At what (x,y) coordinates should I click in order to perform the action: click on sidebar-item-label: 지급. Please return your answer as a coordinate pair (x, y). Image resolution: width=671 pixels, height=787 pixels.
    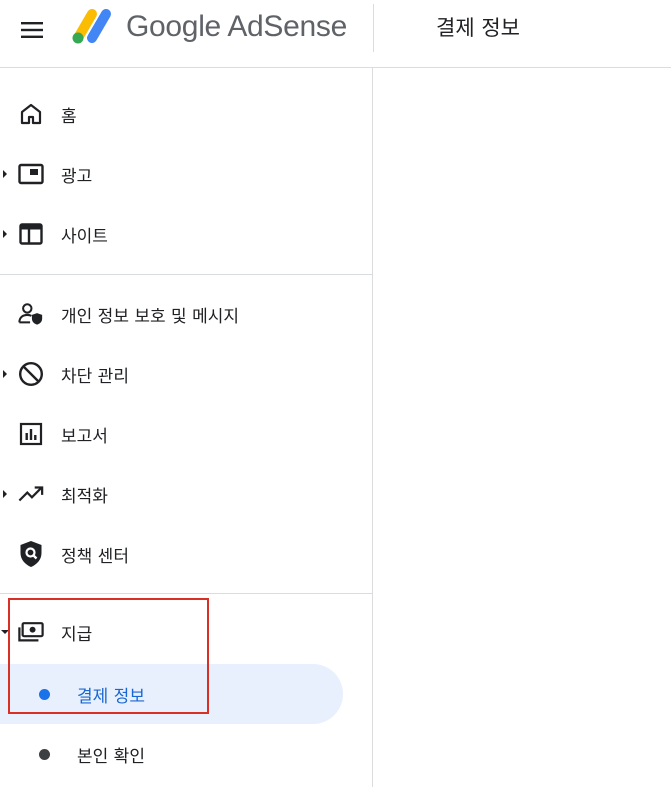
    Looking at the image, I should click on (77, 634).